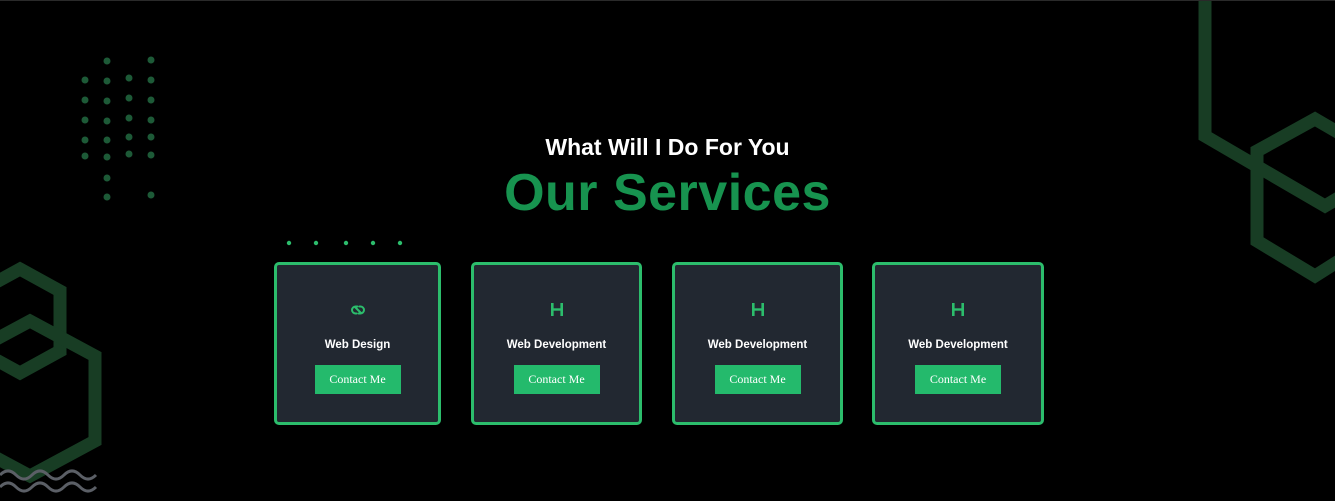  I want to click on service-card: Web Design Contact Me, so click(357, 343).